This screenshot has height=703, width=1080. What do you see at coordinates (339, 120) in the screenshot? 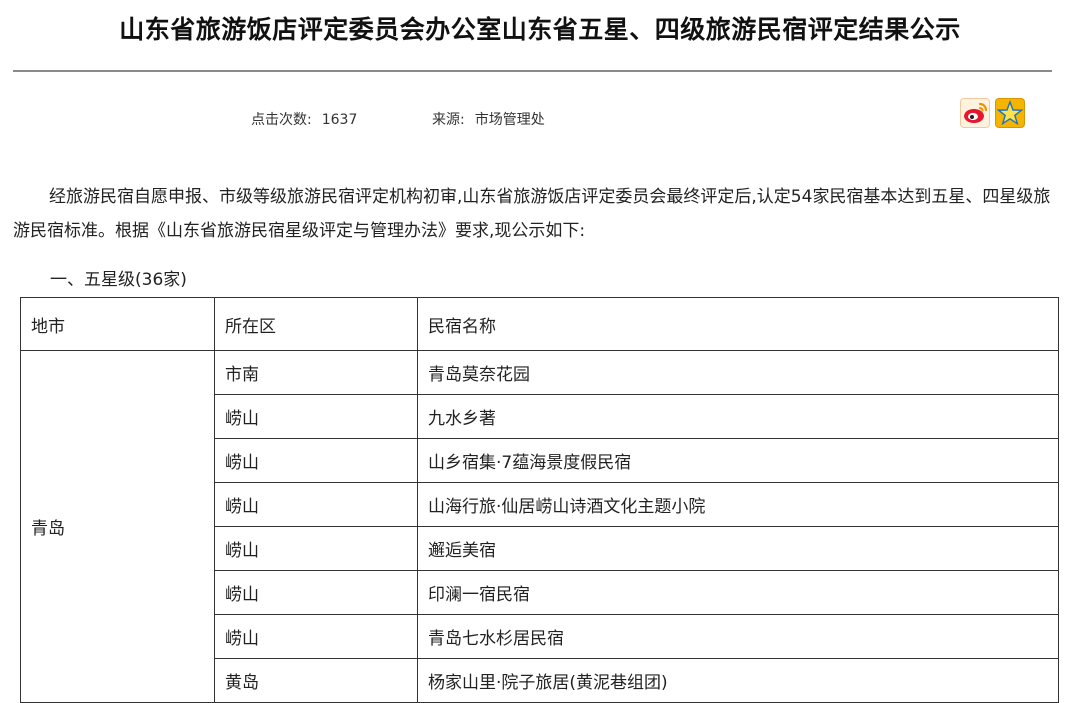
I see `click-count-value: 1637` at bounding box center [339, 120].